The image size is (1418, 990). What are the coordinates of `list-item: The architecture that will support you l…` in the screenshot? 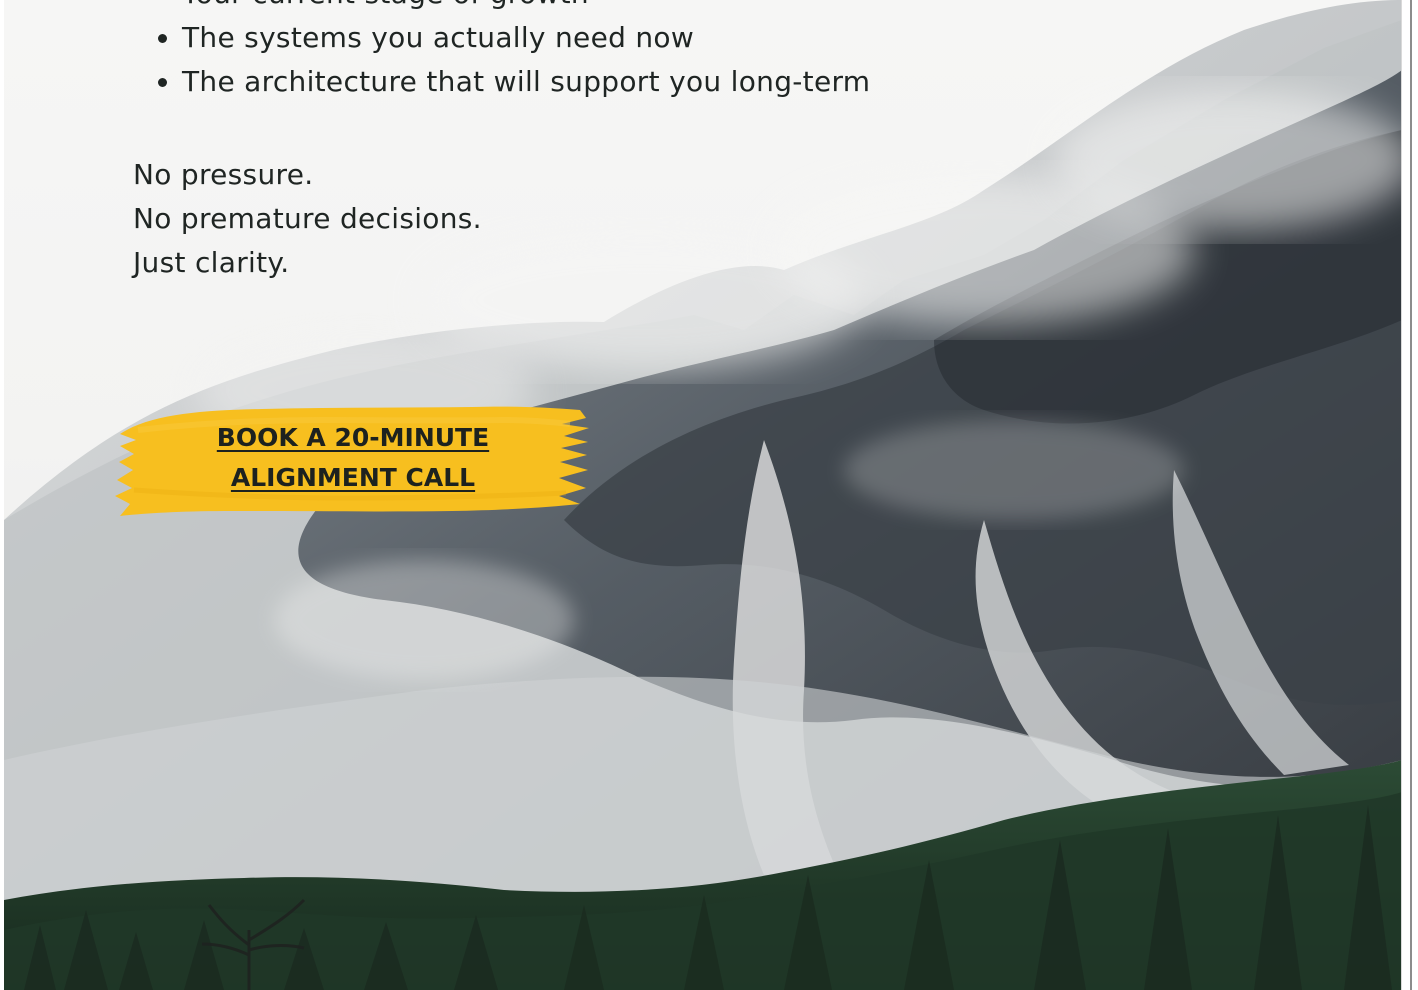 It's located at (526, 82).